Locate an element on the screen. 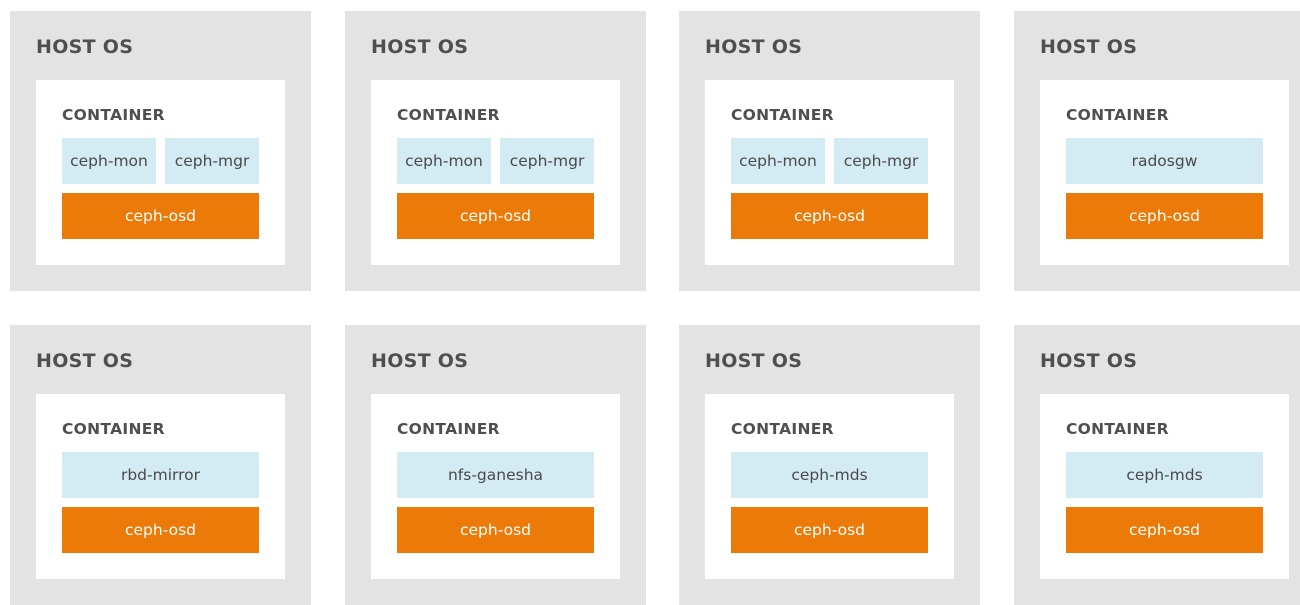  host-os-box: HOST OS CONTAINER rbd-mirror ceph-osd is located at coordinates (160, 465).